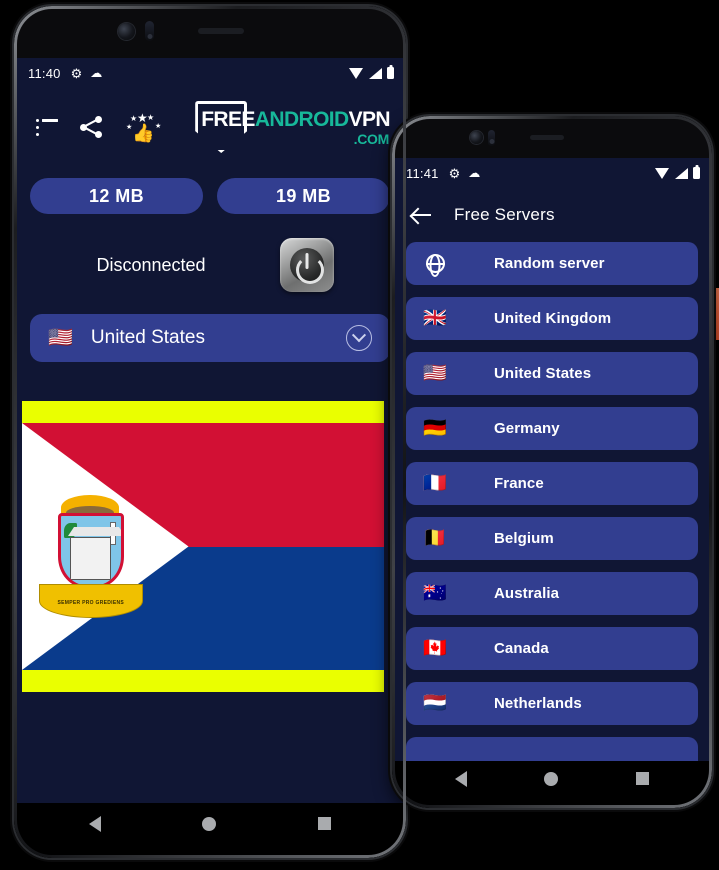 Image resolution: width=719 pixels, height=870 pixels. I want to click on thumbs-up-stars-icon: ★ ★ ★ ★ ★ 👍, so click(144, 127).